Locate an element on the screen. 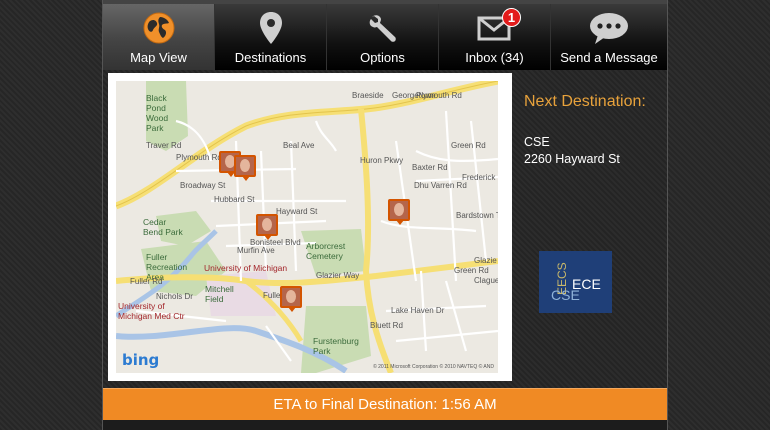 The image size is (770, 430). tab-label: Inbox (34) is located at coordinates (494, 57).